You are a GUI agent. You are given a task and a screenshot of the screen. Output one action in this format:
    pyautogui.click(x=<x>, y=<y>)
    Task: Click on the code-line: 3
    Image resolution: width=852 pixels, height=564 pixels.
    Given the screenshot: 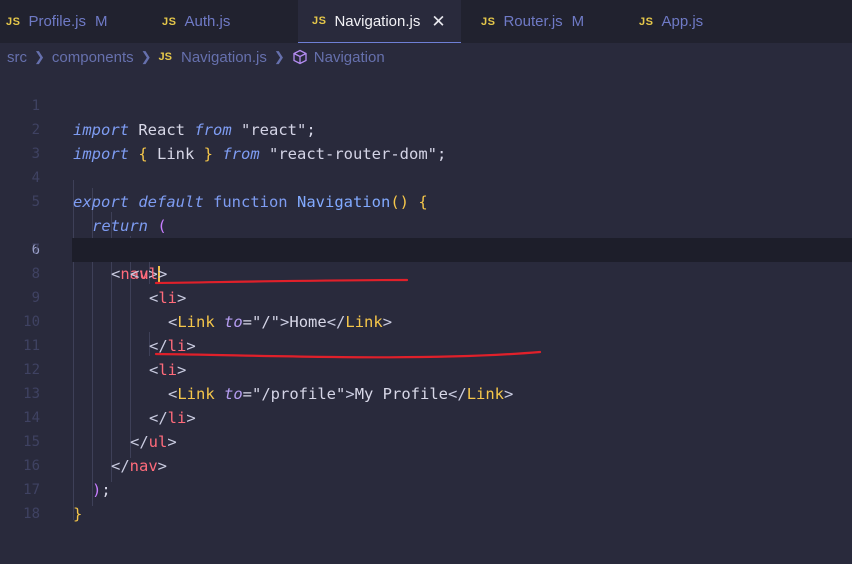 What is the action you would take?
    pyautogui.click(x=426, y=140)
    